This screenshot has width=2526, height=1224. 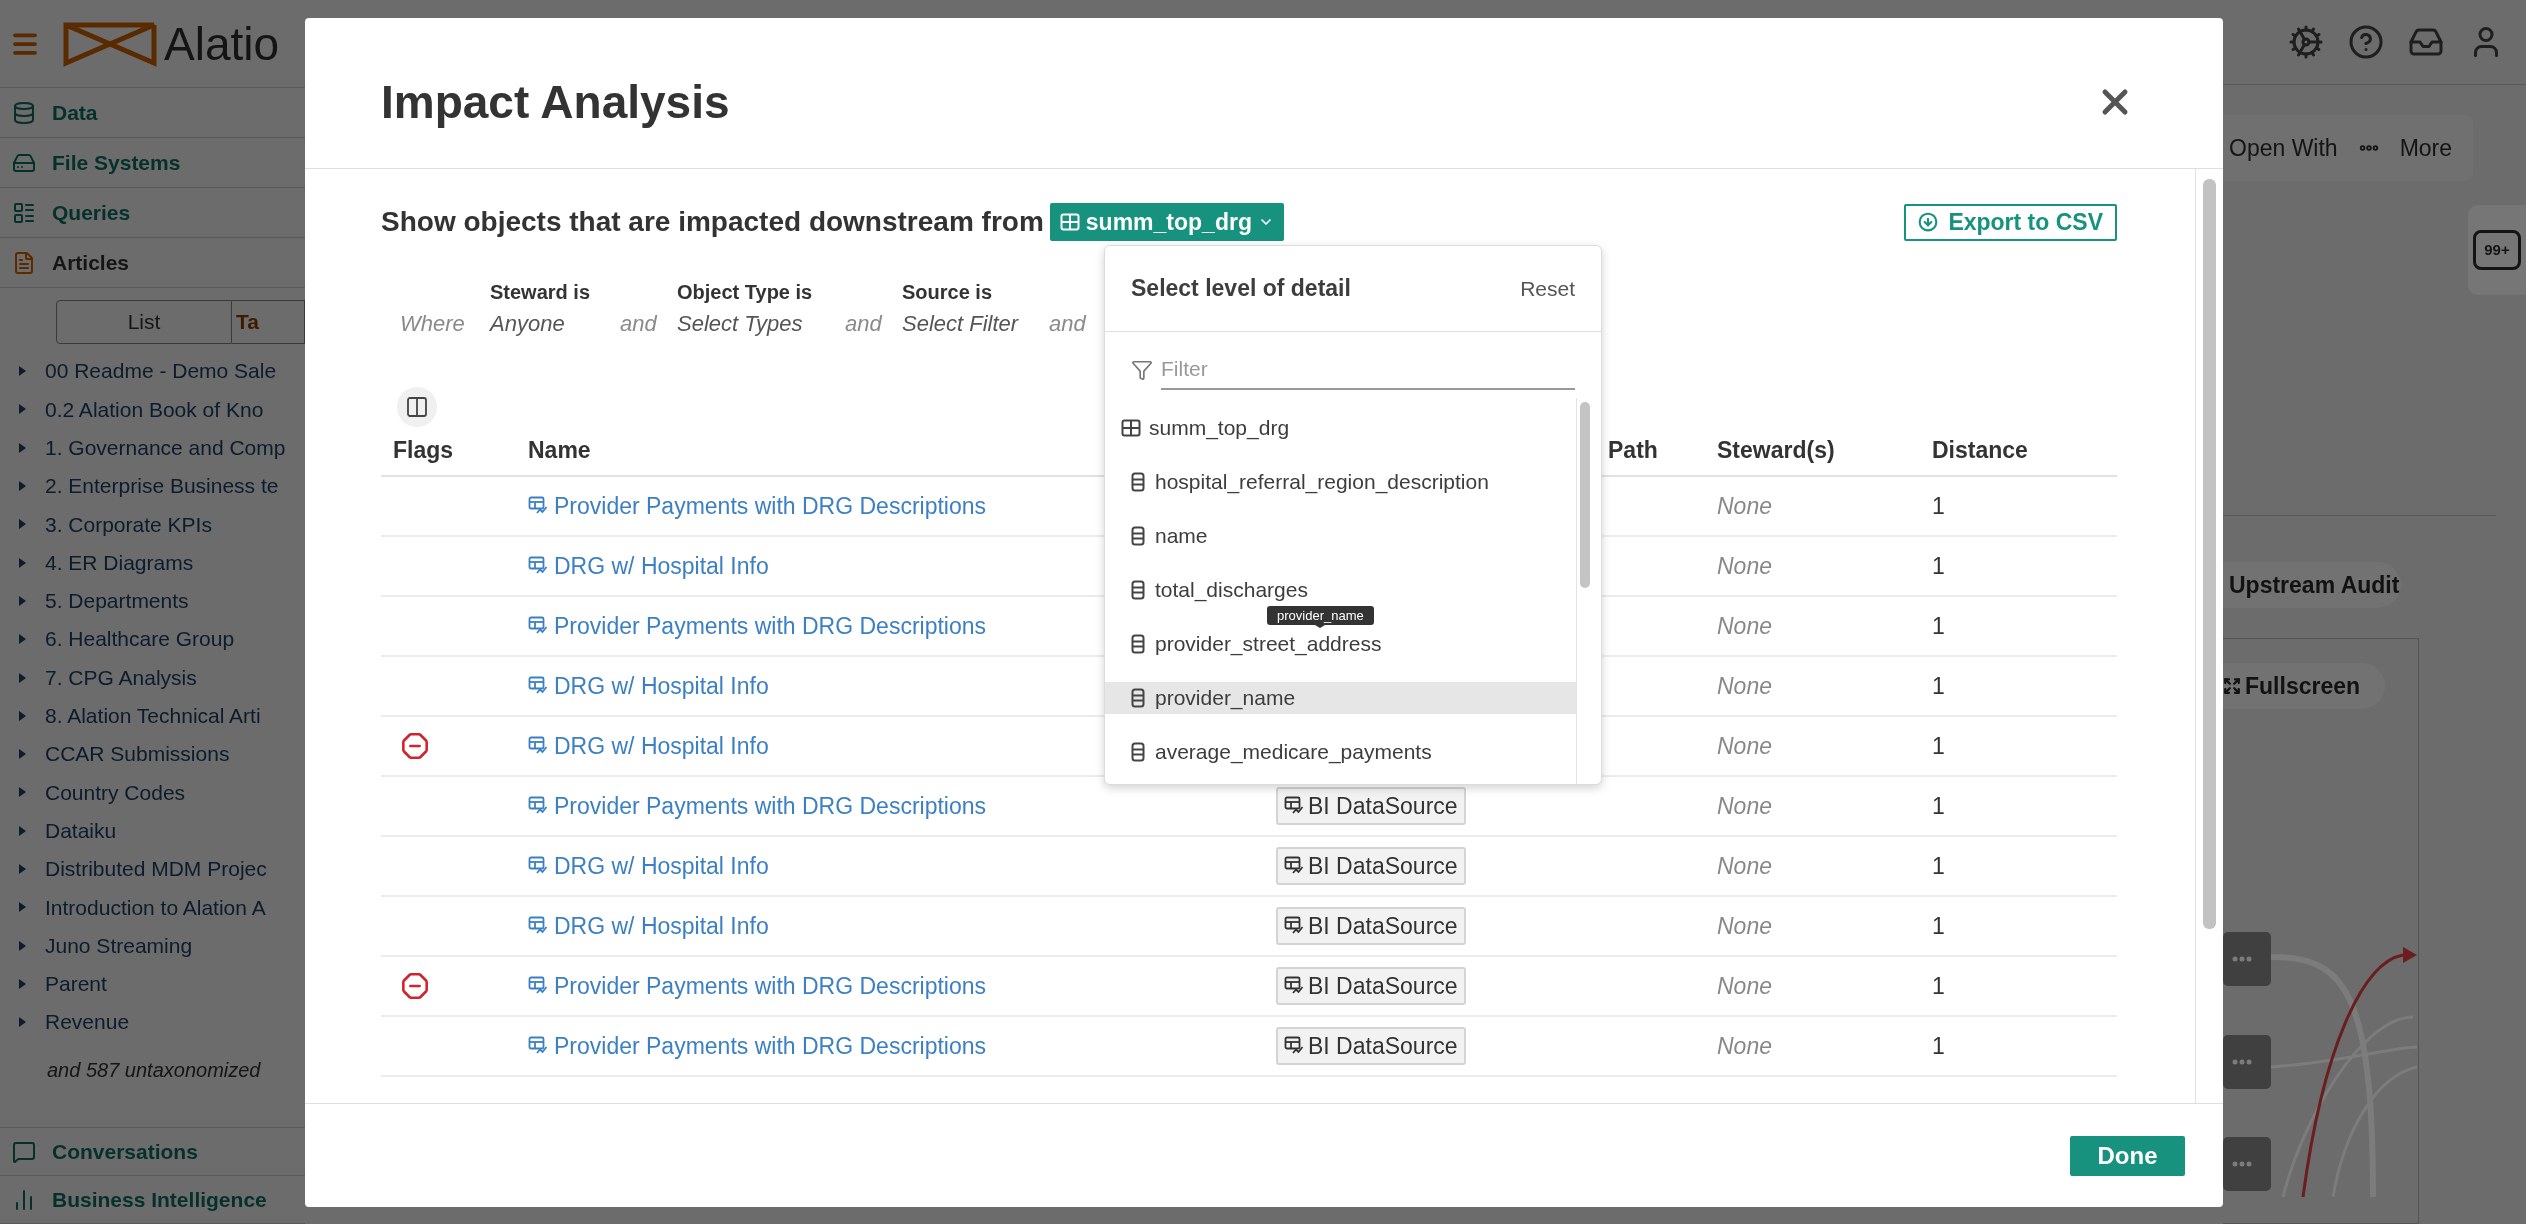 I want to click on filter-value: Anyone, so click(x=555, y=324).